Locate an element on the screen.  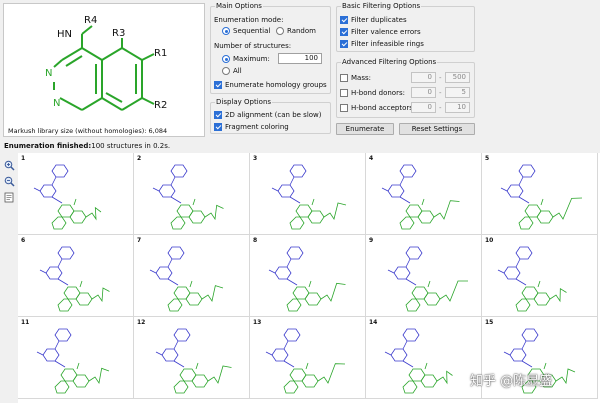
main-options-title: Main Options is located at coordinates (239, 6).